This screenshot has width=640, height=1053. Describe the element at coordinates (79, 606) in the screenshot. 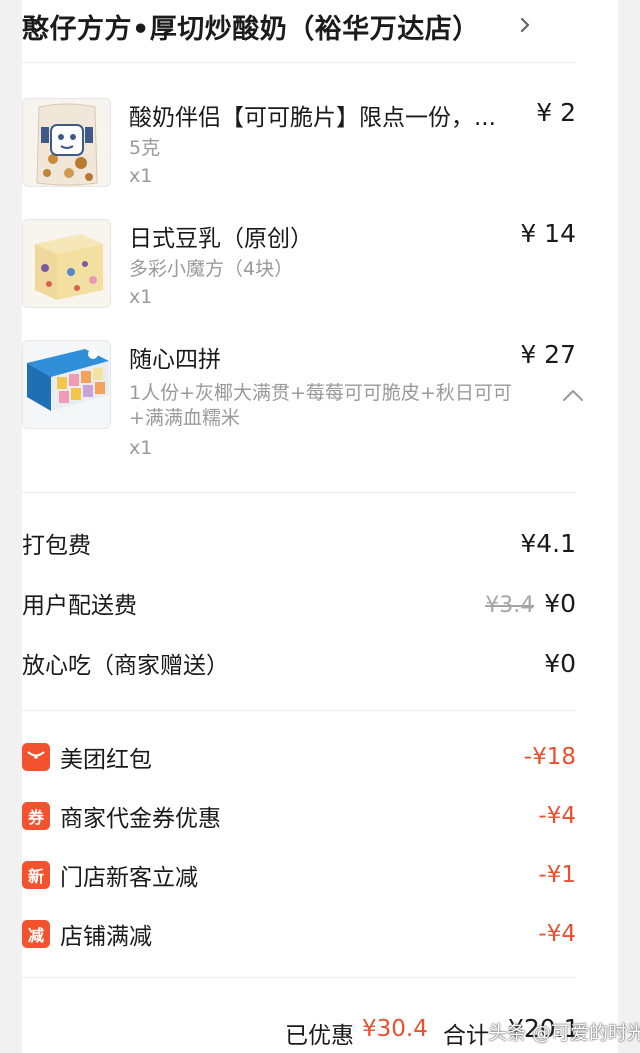

I see `delivery-fee-label: 用户配送费` at that location.